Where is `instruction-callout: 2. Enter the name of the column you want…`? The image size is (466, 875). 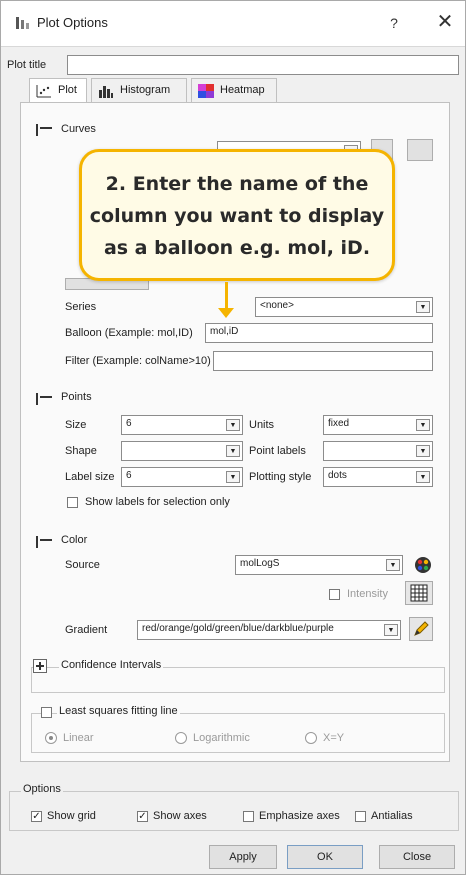
instruction-callout: 2. Enter the name of the column you want… is located at coordinates (237, 215).